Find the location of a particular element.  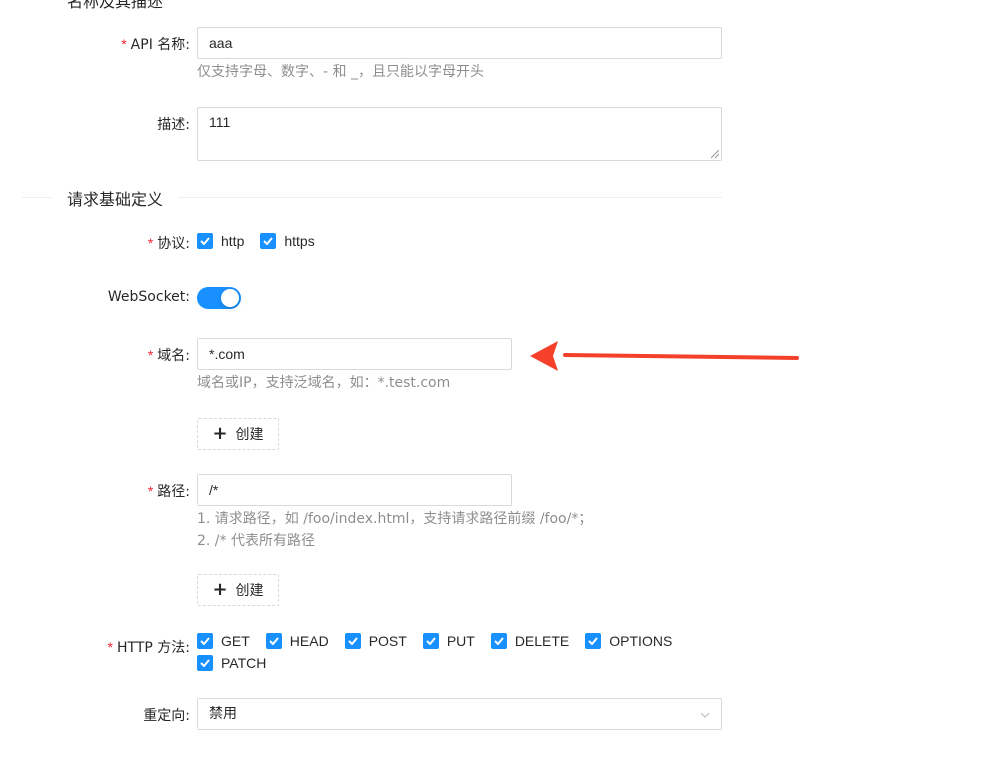

http-methods-label-text: HTTP 方法 is located at coordinates (151, 648).